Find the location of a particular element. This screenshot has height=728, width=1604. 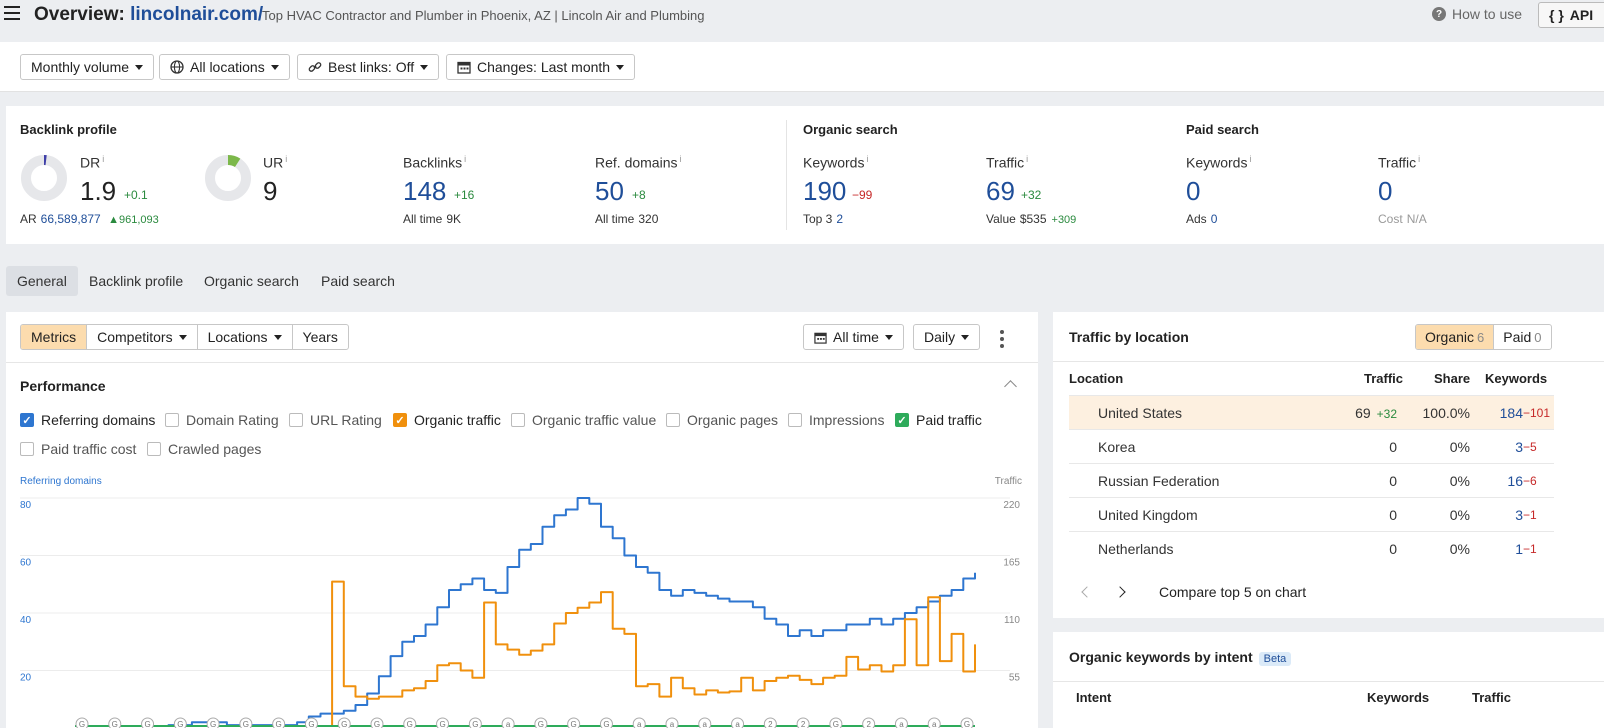

chevron-up-icon is located at coordinates (1010, 386).